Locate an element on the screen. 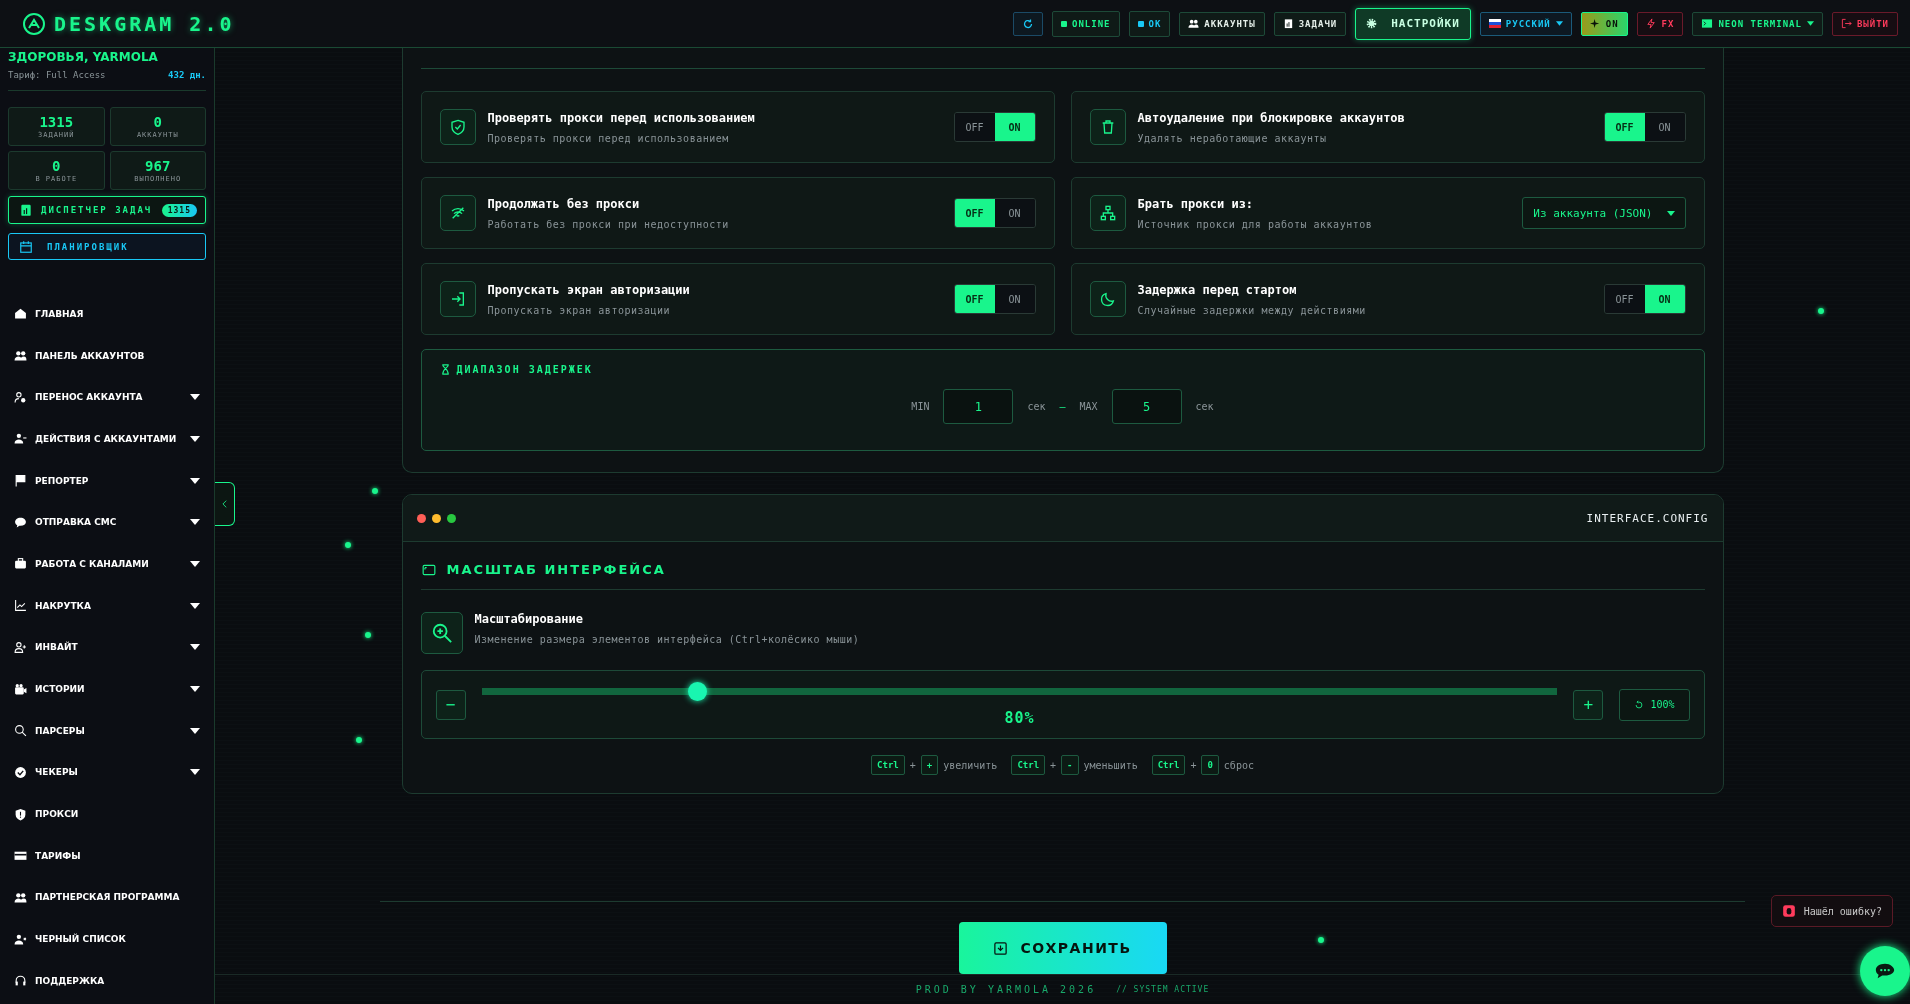 This screenshot has width=1910, height=1004. nav-tab: АККАУНТЫ is located at coordinates (1222, 23).